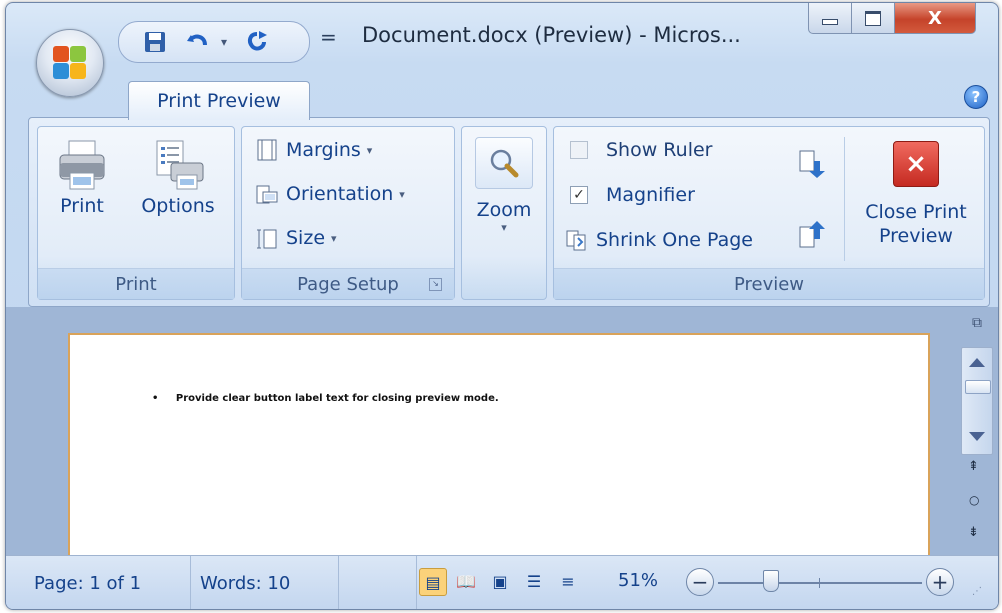  Describe the element at coordinates (579, 150) in the screenshot. I see `show-ruler-check-box` at that location.